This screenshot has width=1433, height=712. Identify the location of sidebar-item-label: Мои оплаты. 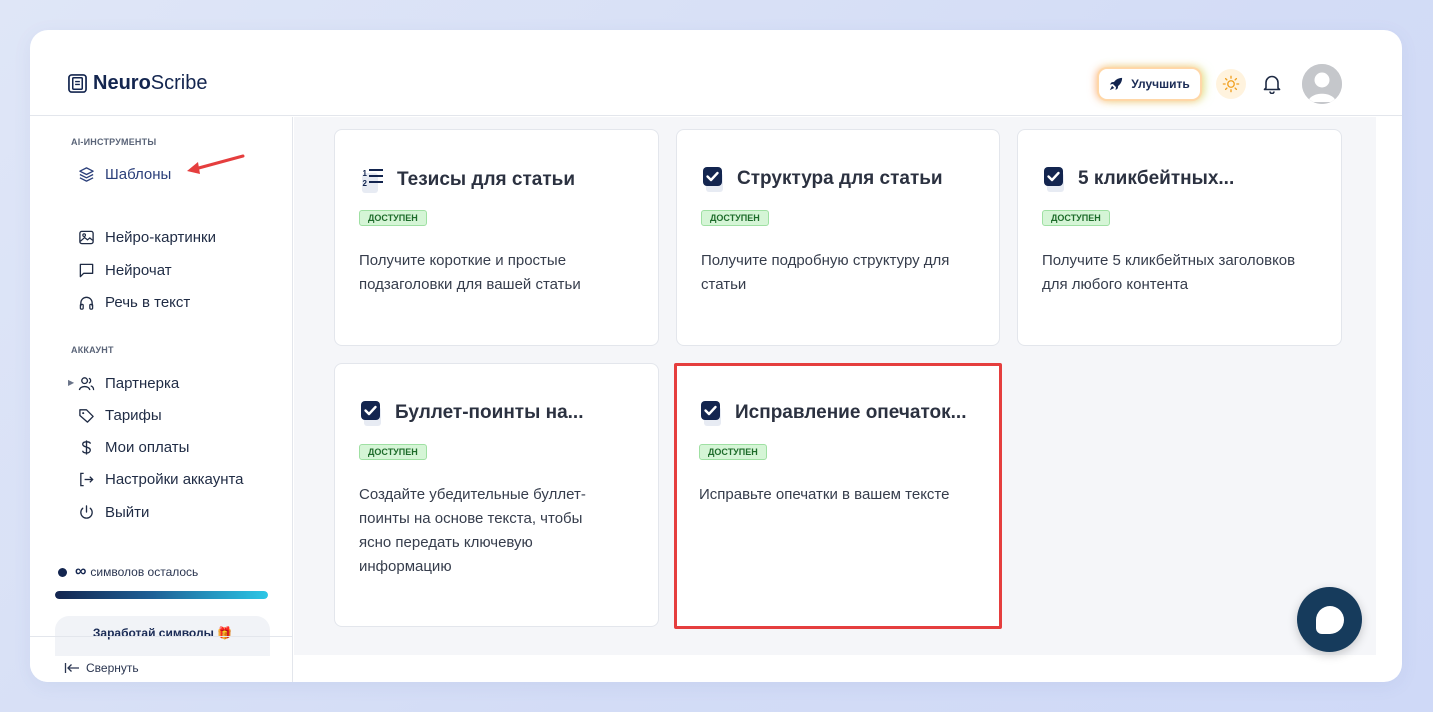
(147, 447).